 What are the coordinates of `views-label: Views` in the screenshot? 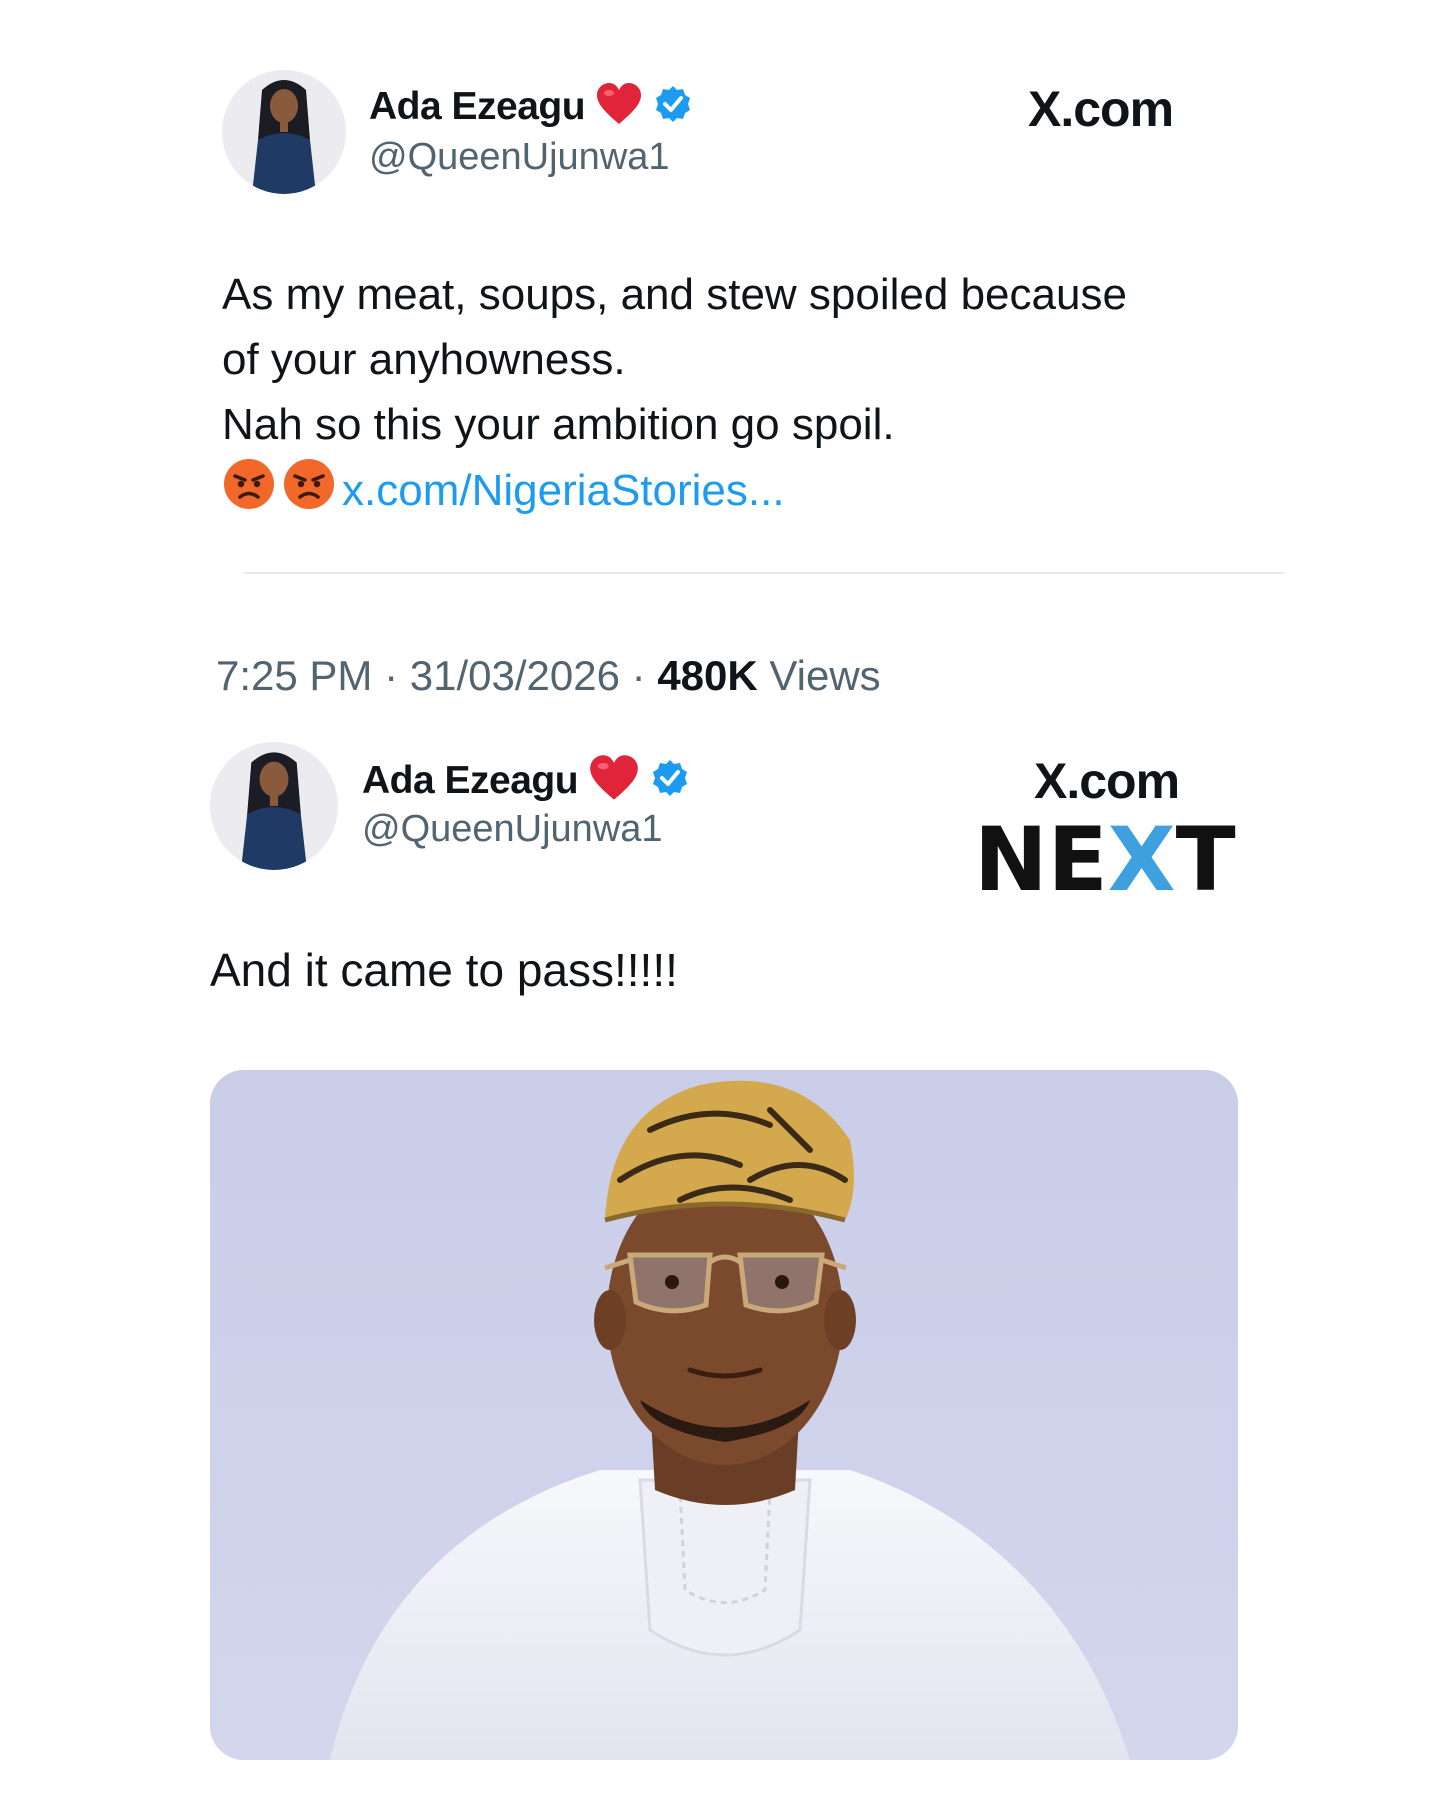 It's located at (825, 675).